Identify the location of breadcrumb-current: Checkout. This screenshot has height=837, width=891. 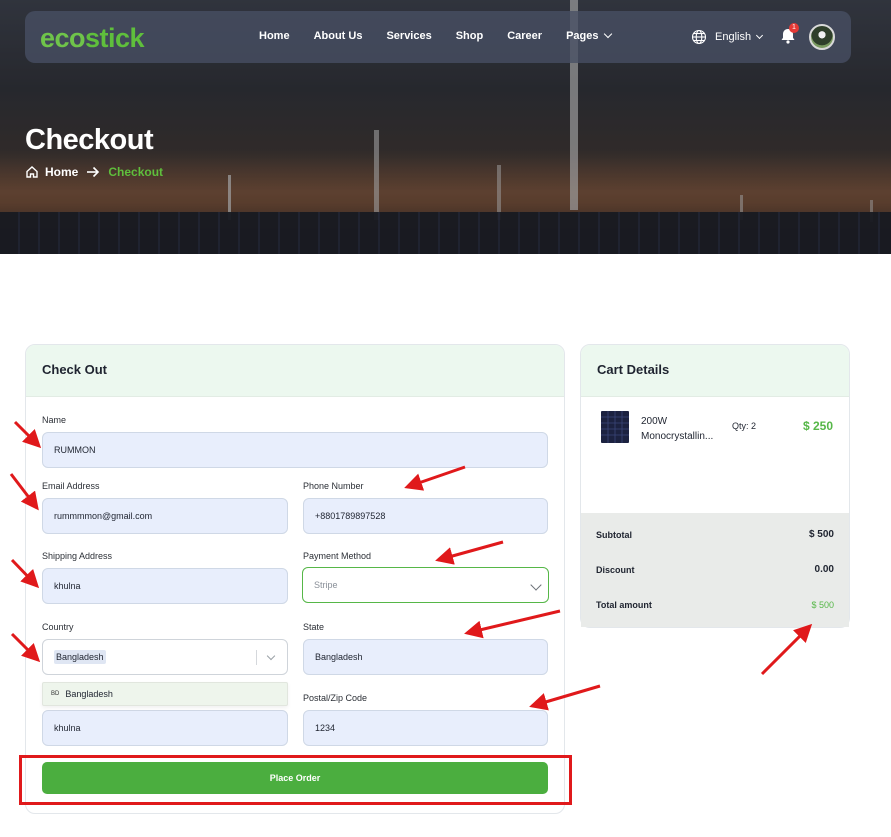
(136, 172).